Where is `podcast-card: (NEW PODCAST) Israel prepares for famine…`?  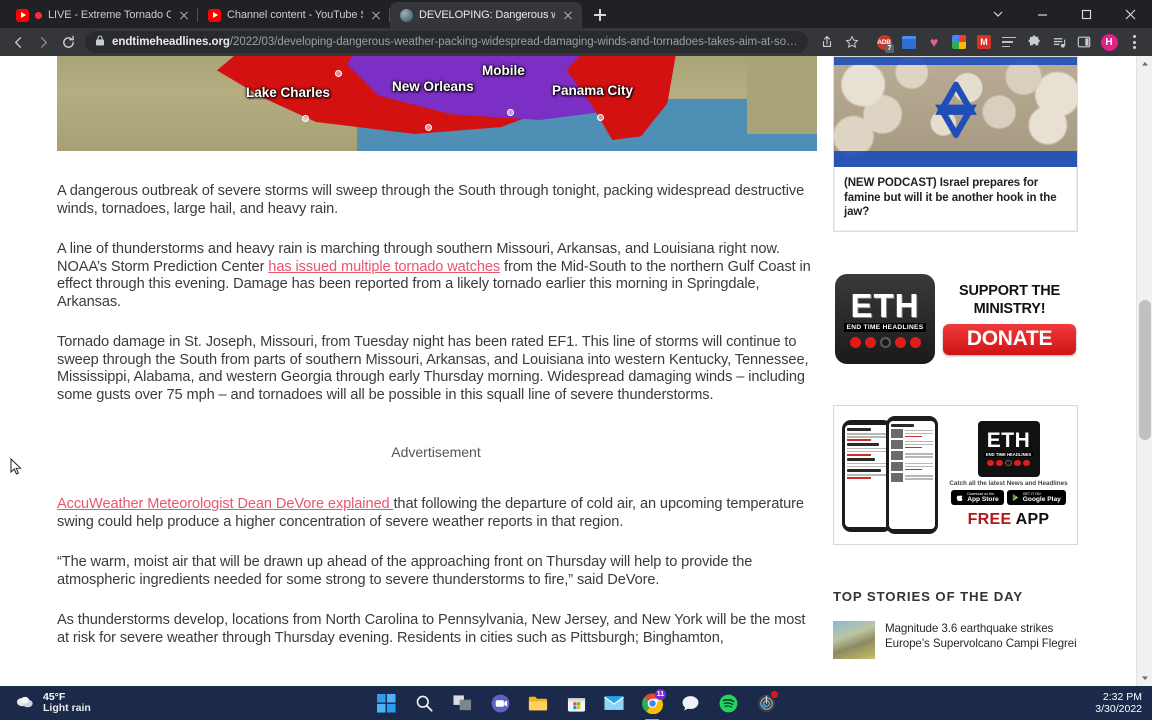
podcast-card: (NEW PODCAST) Israel prepares for famine… is located at coordinates (955, 144).